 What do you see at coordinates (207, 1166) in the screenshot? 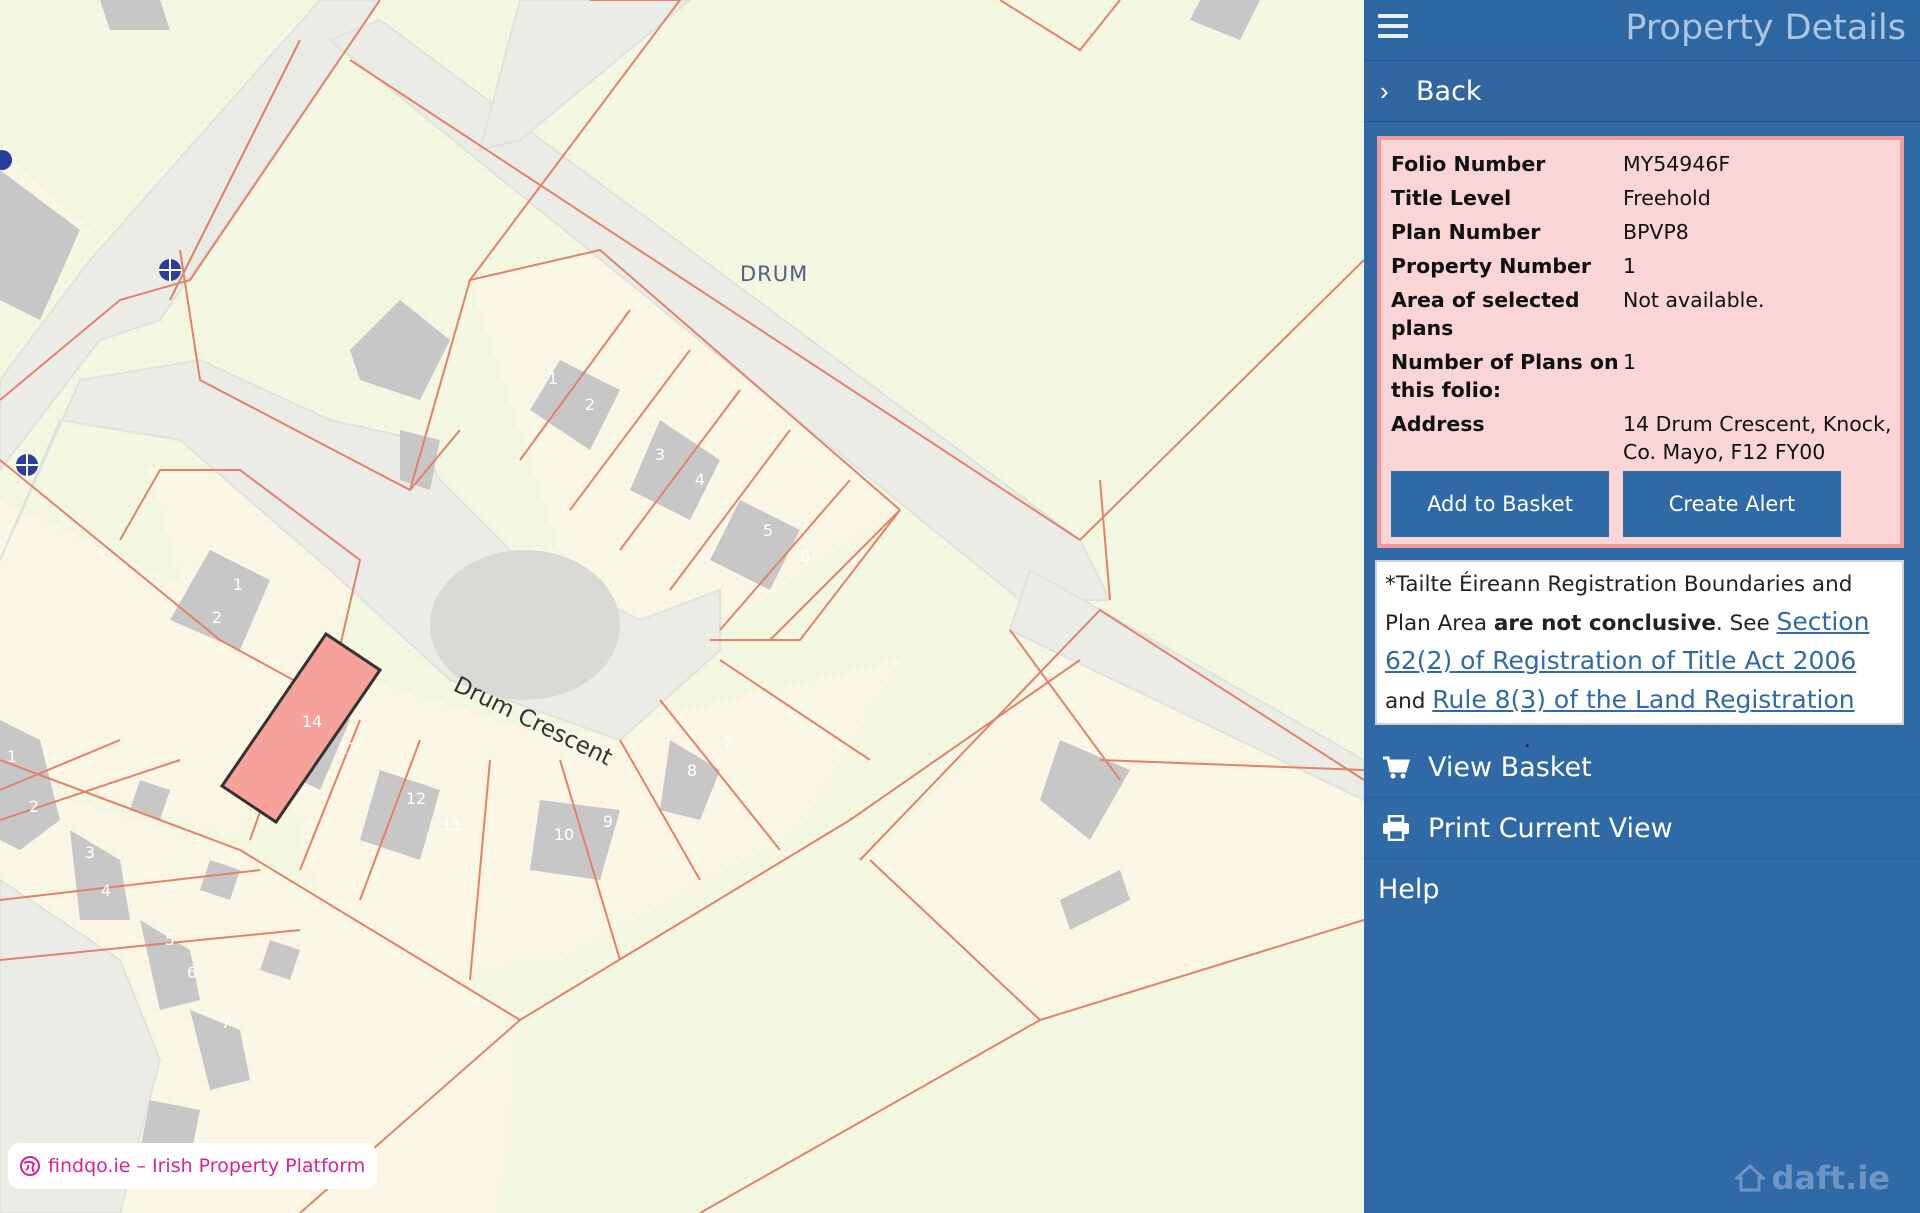
I see `source-tag-text: findqo.ie – Irish Property Platform` at bounding box center [207, 1166].